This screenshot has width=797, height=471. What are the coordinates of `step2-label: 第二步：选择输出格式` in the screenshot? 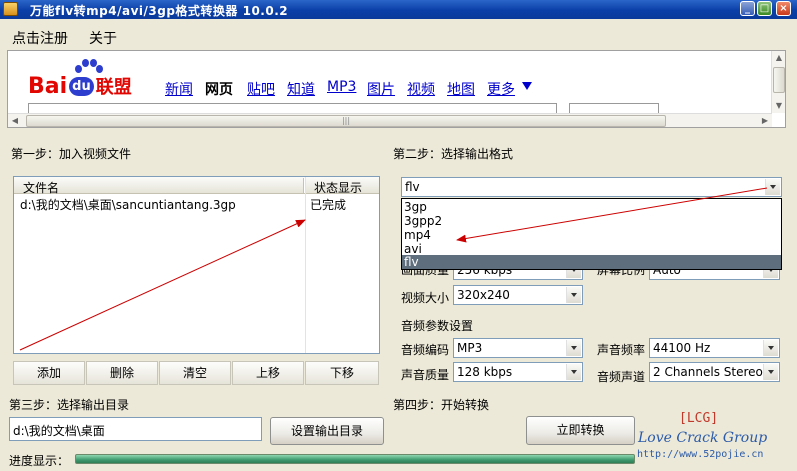 It's located at (453, 154).